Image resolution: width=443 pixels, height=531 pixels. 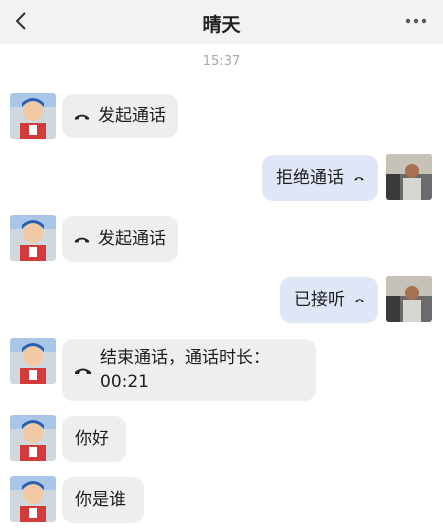 I want to click on message-text: 你是谁, so click(x=100, y=500).